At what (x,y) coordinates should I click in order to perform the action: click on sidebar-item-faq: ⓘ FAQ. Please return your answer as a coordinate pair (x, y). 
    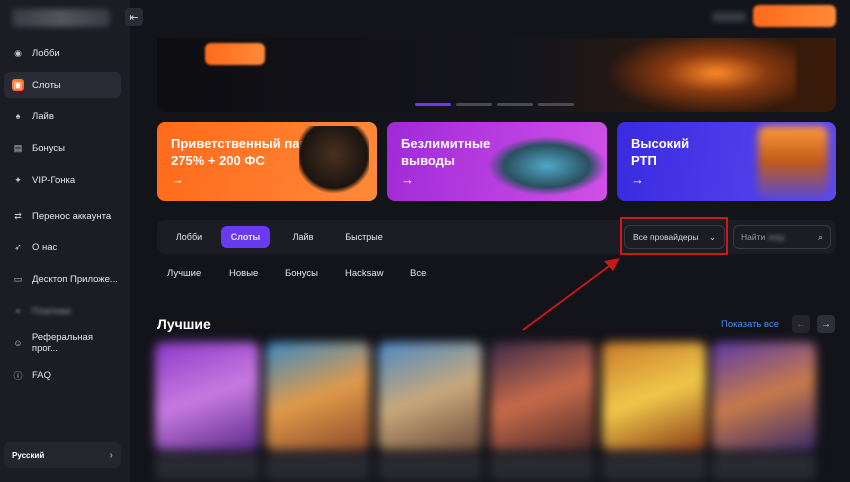
    Looking at the image, I should click on (62, 375).